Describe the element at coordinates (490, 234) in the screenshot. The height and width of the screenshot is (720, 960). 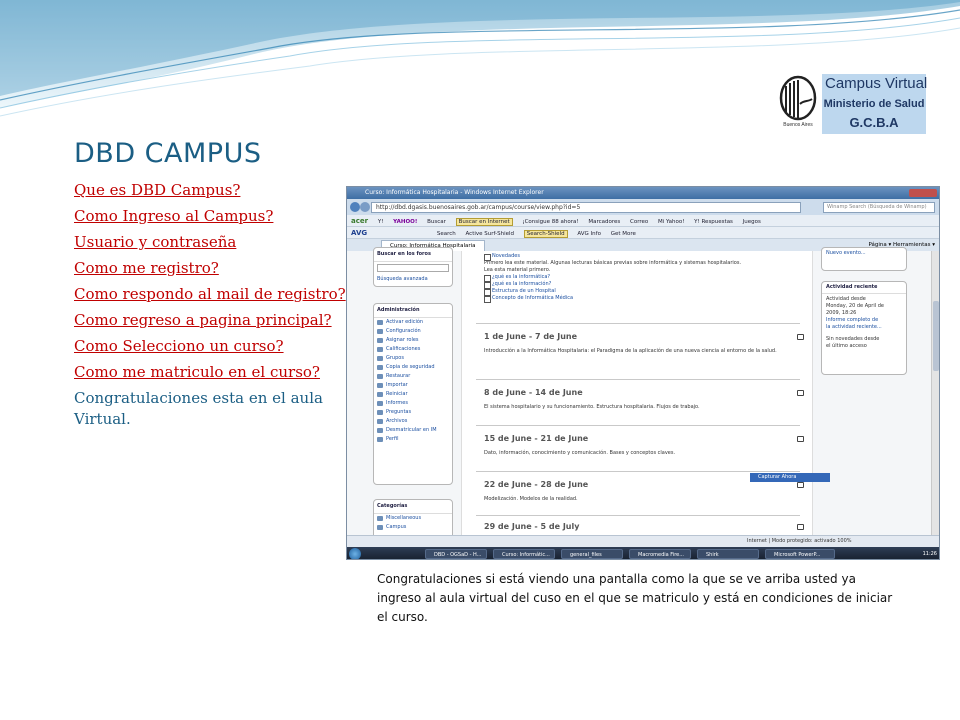
I see `toolbar2-item: Active Surf-Shield` at that location.